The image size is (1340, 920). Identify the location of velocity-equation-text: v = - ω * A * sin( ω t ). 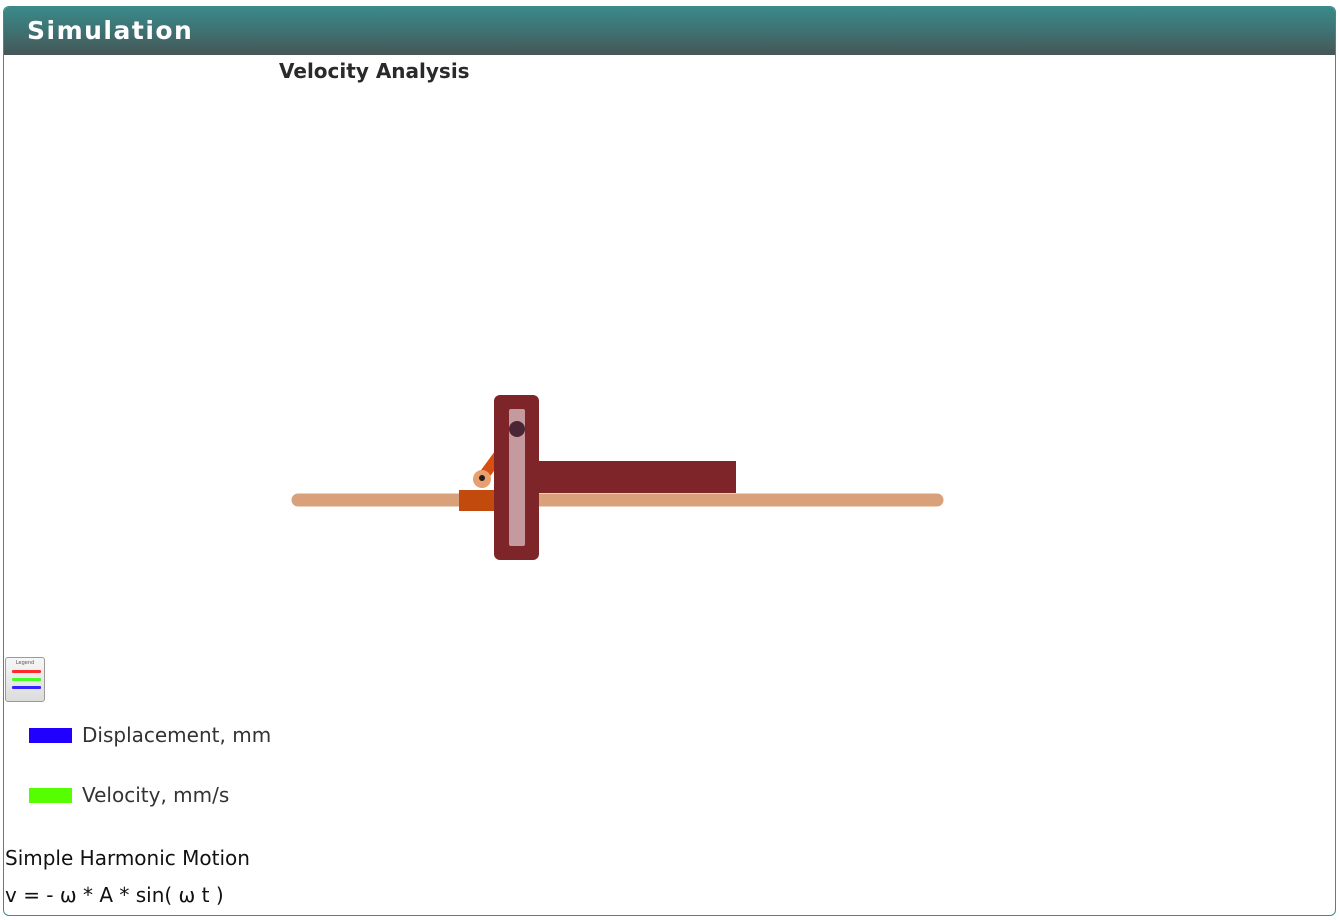
(114, 895).